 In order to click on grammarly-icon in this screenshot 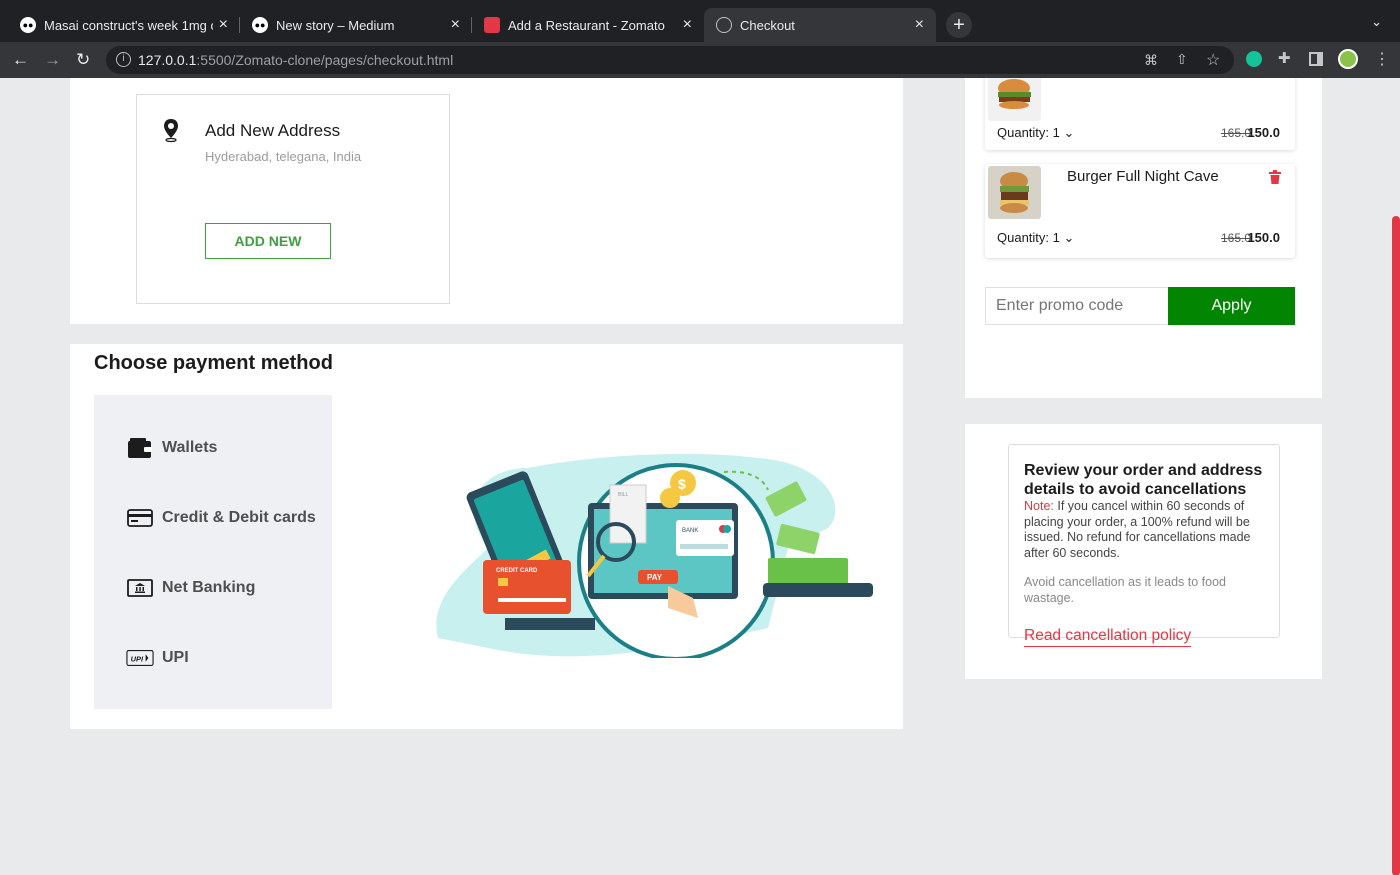, I will do `click(1254, 59)`.